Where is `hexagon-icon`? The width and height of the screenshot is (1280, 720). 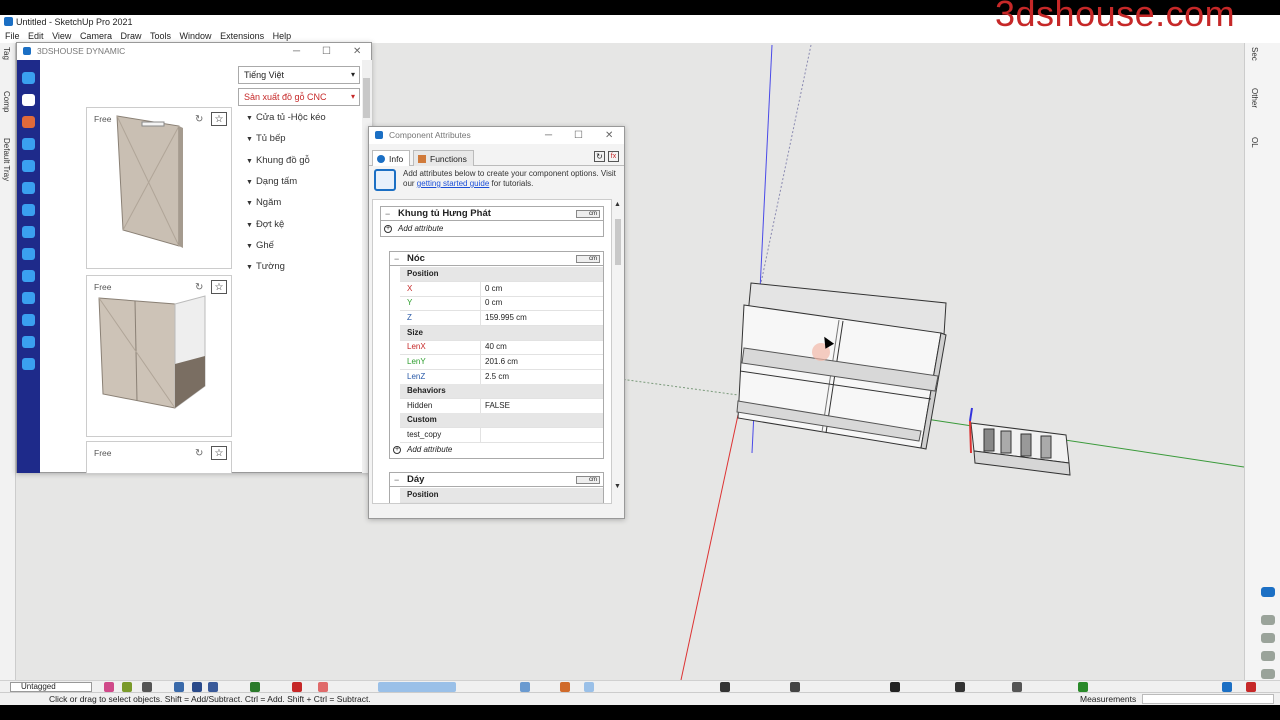
hexagon-icon is located at coordinates (28, 78).